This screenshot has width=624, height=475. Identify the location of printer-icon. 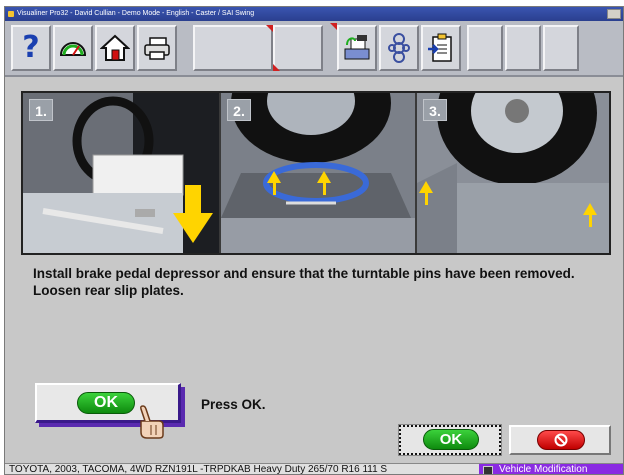
(157, 48).